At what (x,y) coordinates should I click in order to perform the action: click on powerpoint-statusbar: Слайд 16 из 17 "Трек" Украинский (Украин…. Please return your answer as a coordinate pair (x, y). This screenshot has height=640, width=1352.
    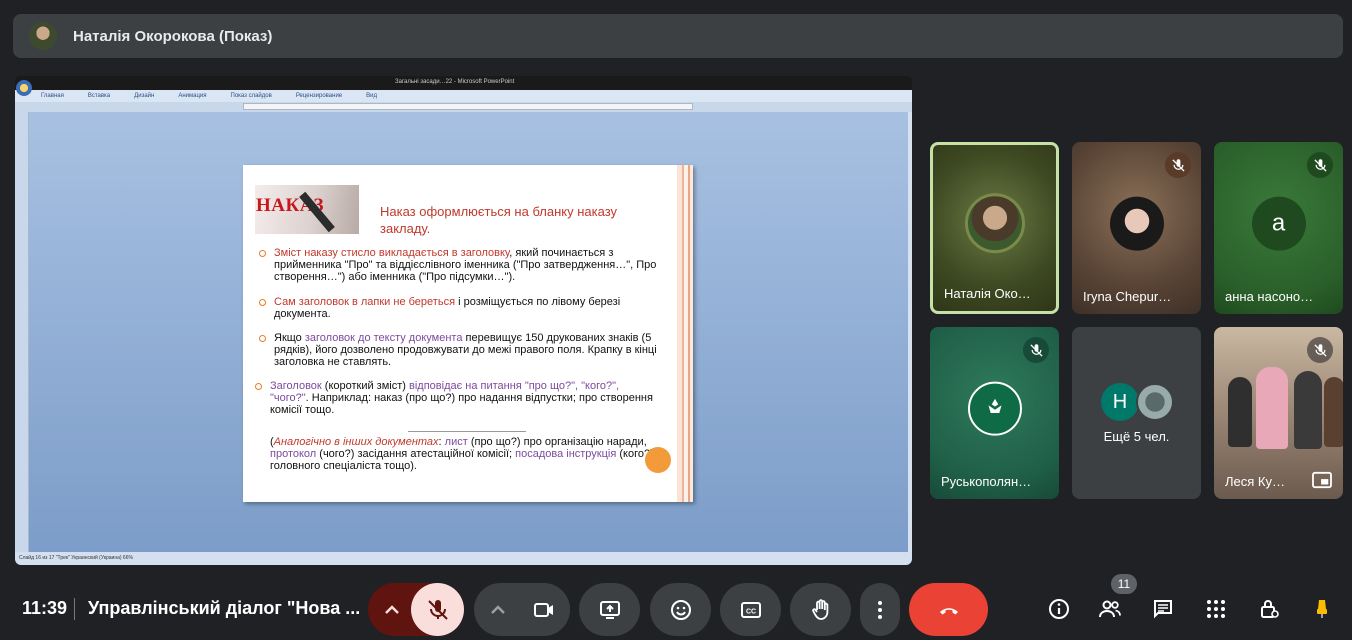
    Looking at the image, I should click on (463, 558).